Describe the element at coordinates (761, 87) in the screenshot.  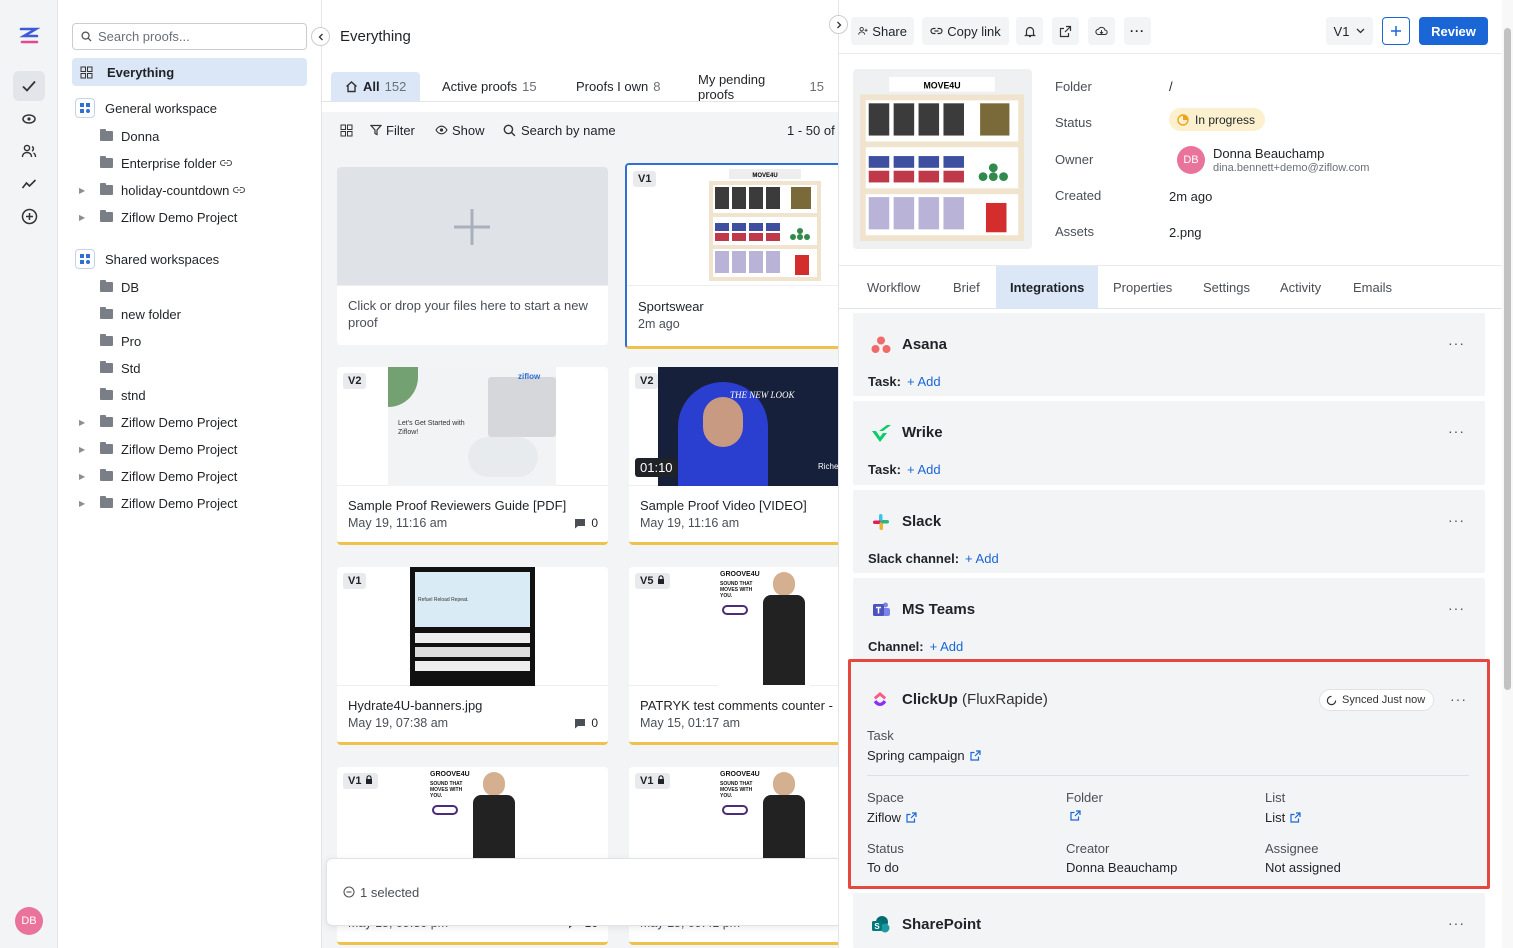
I see `tab-my-pending-proofs: My pending proofs 15` at that location.